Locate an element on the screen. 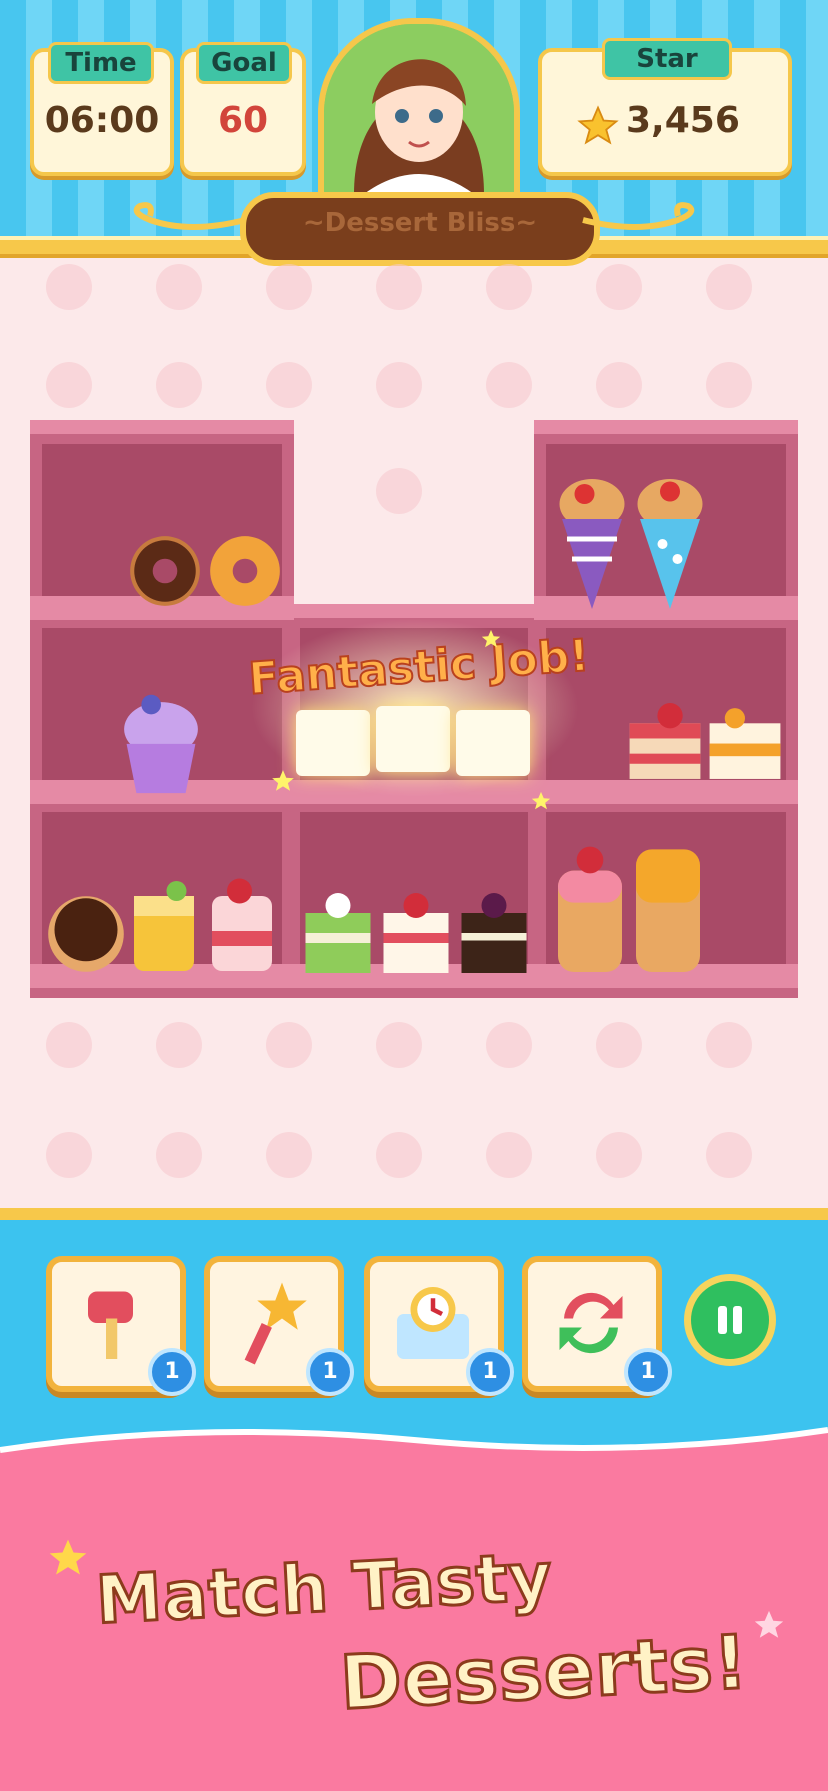 Image resolution: width=828 pixels, height=1791 pixels. time-label: Time is located at coordinates (101, 63).